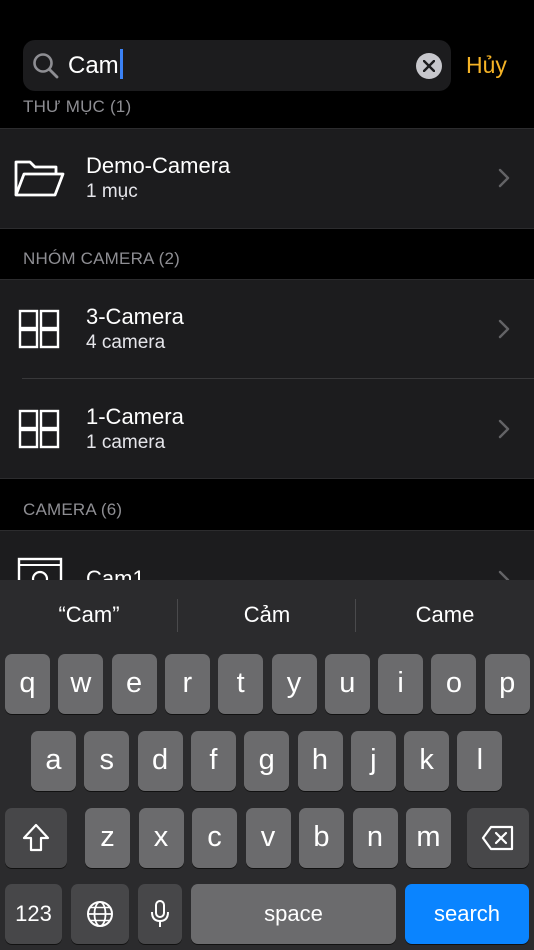  Describe the element at coordinates (507, 684) in the screenshot. I see `key-p: p` at that location.